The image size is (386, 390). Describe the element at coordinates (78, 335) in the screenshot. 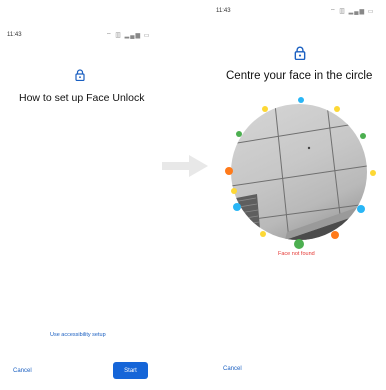

I see `accessibility-setup-link: Use accessibility setup` at that location.